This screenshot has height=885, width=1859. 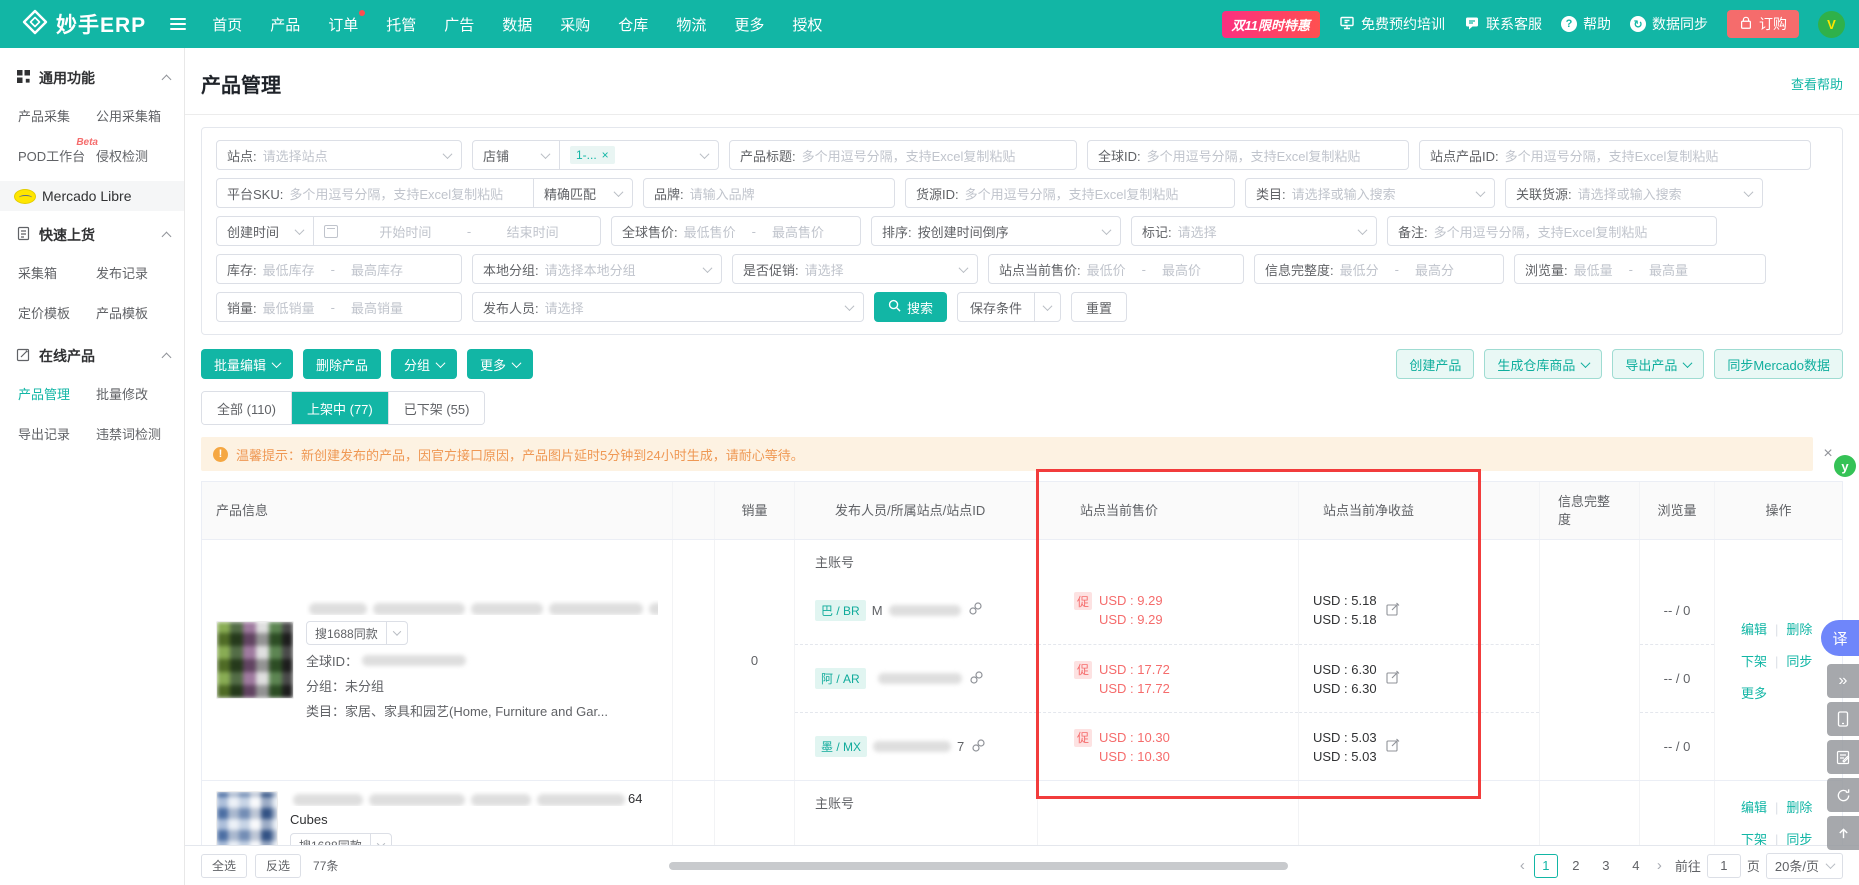 What do you see at coordinates (1248, 155) in the screenshot?
I see `global-id-filter-input: 全球ID: 多个用逗号分隔，支持Excel复制粘贴` at bounding box center [1248, 155].